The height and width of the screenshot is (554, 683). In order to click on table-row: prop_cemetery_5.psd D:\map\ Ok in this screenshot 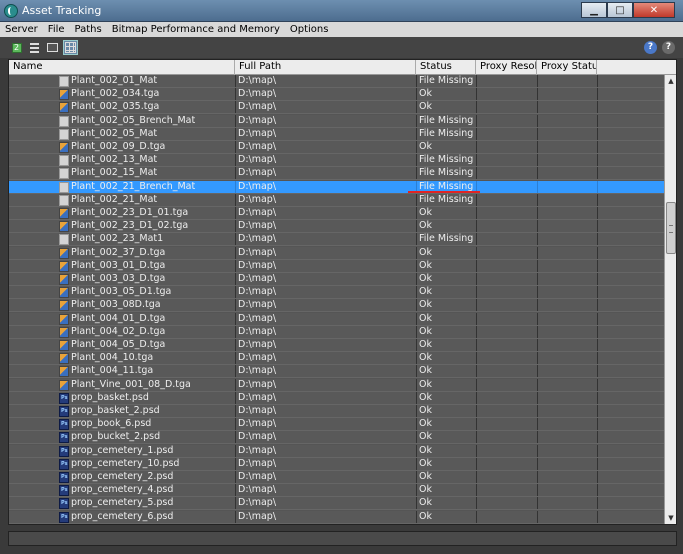, I will do `click(336, 504)`.